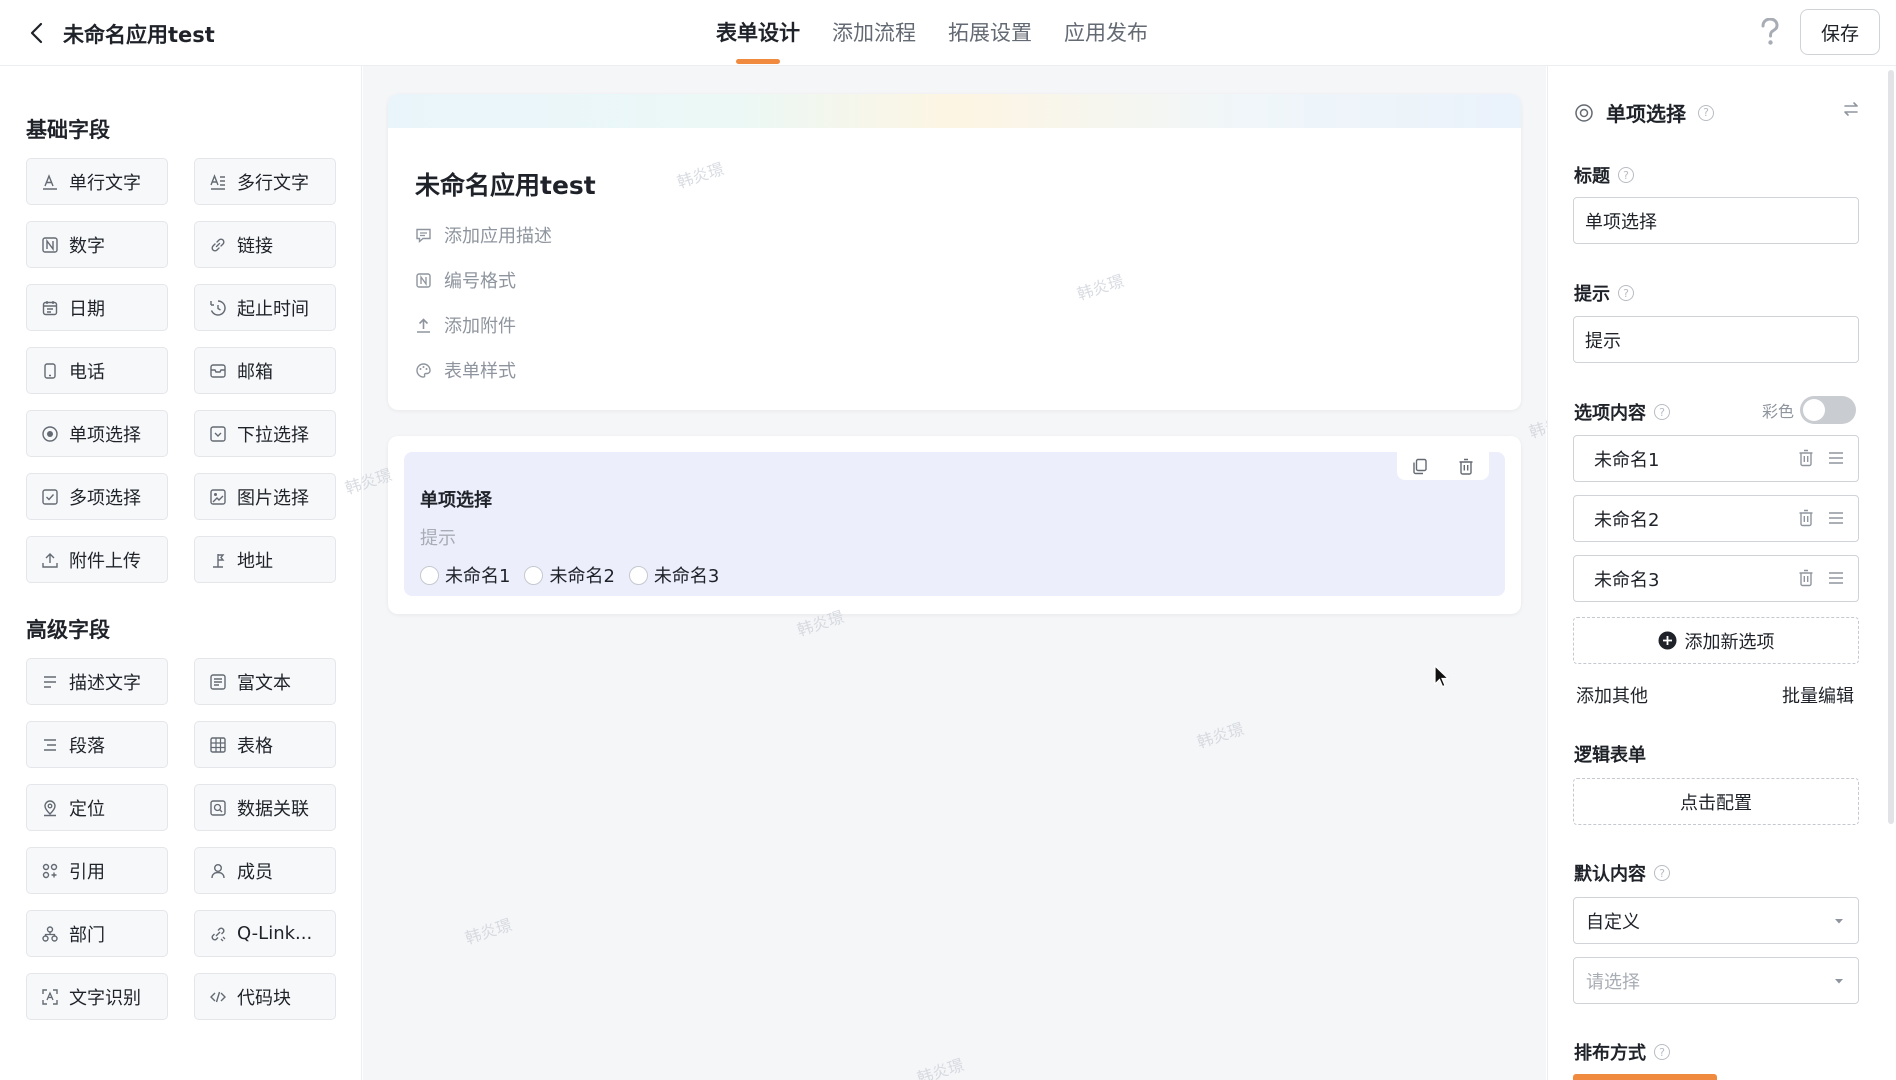 This screenshot has height=1080, width=1896. Describe the element at coordinates (1716, 220) in the screenshot. I see `title-input` at that location.